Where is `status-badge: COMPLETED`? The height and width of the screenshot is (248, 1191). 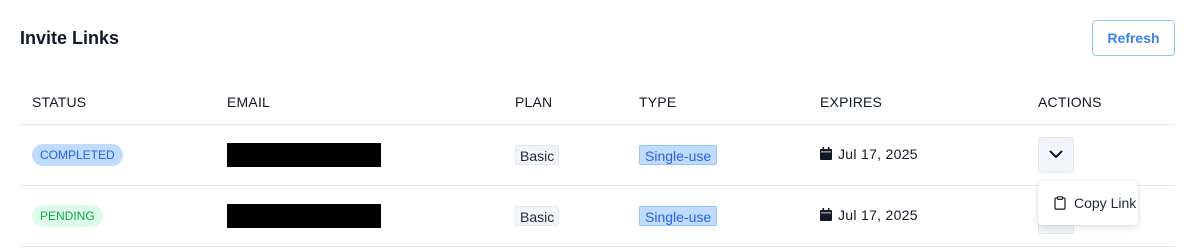
status-badge: COMPLETED is located at coordinates (77, 154).